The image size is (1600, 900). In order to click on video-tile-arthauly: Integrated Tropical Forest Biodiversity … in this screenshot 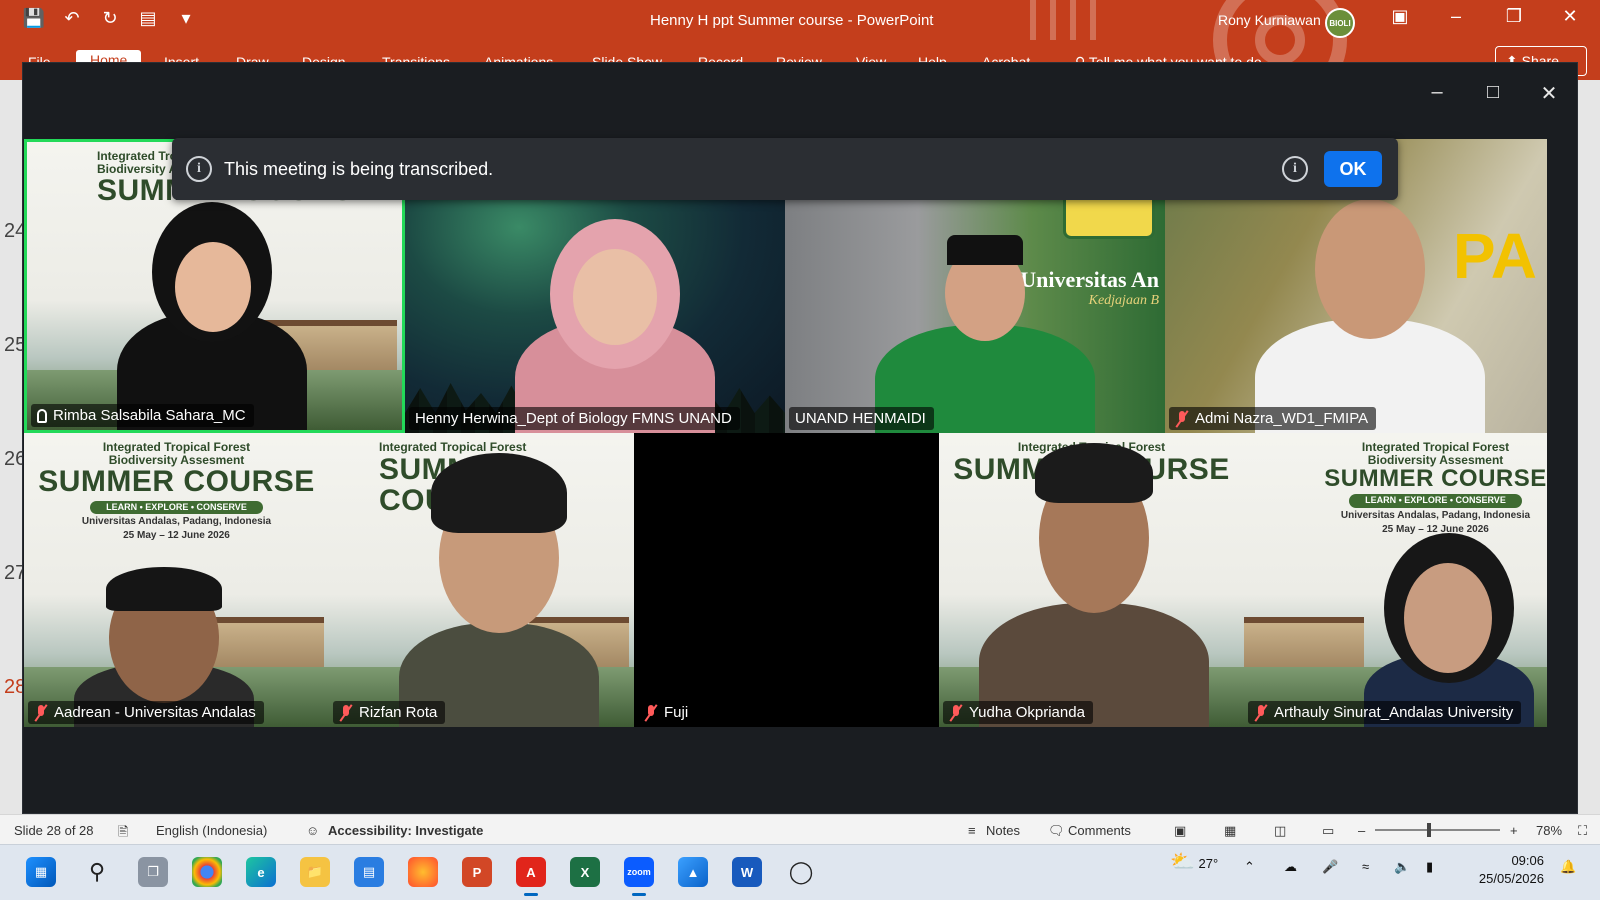, I will do `click(1395, 580)`.